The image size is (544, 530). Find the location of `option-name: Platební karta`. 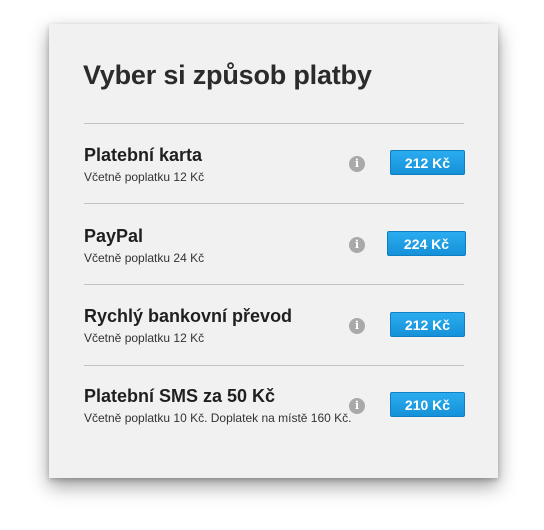

option-name: Platební karta is located at coordinates (143, 155).